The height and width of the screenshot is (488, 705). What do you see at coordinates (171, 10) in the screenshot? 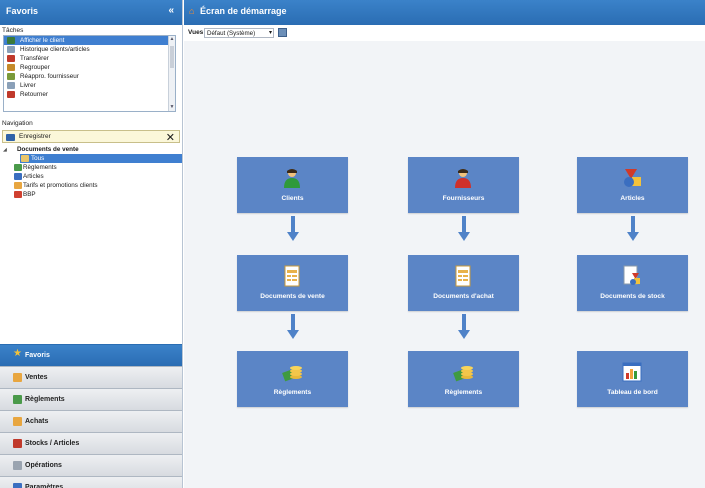
I see `collapse-panel-button: «` at bounding box center [171, 10].